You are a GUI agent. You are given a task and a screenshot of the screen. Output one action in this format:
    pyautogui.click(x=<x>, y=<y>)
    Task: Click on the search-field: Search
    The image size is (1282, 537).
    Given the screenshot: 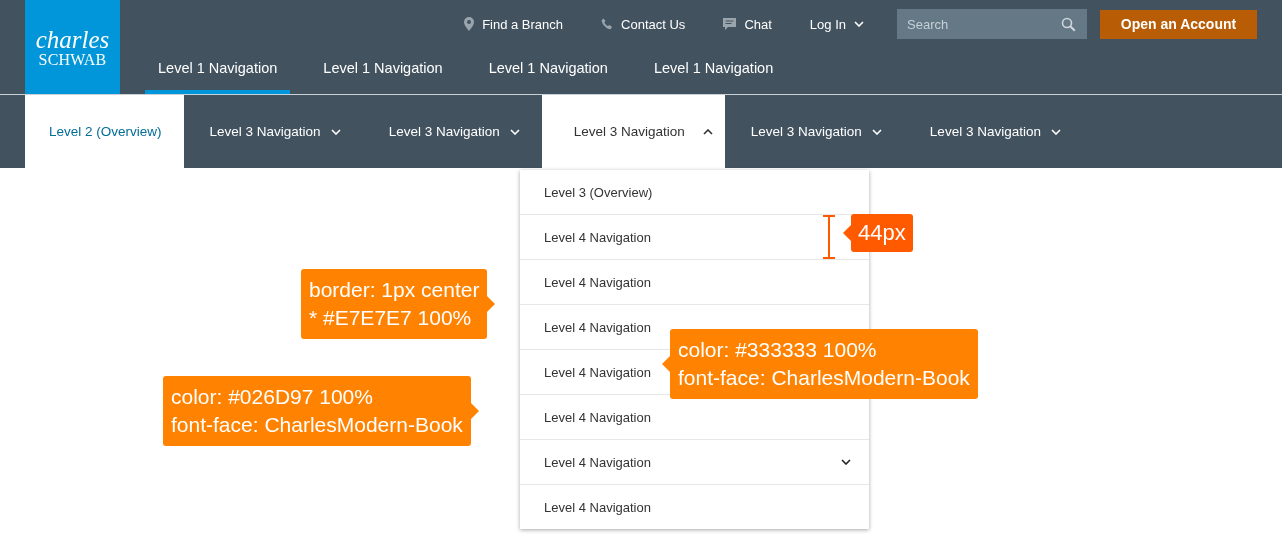 What is the action you would take?
    pyautogui.click(x=992, y=24)
    